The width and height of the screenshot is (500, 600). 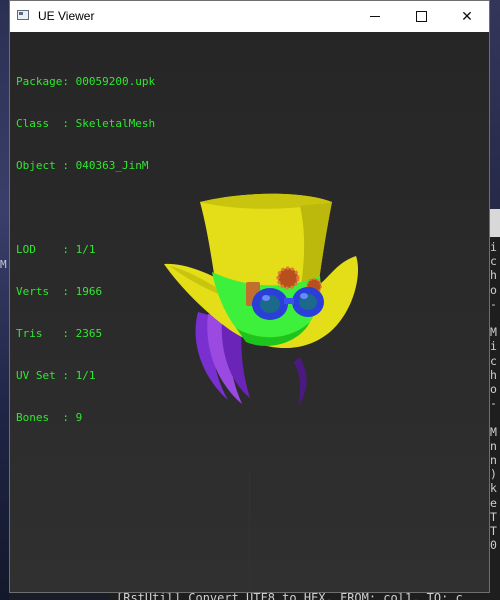 I want to click on console-scroll-tab, so click(x=495, y=223).